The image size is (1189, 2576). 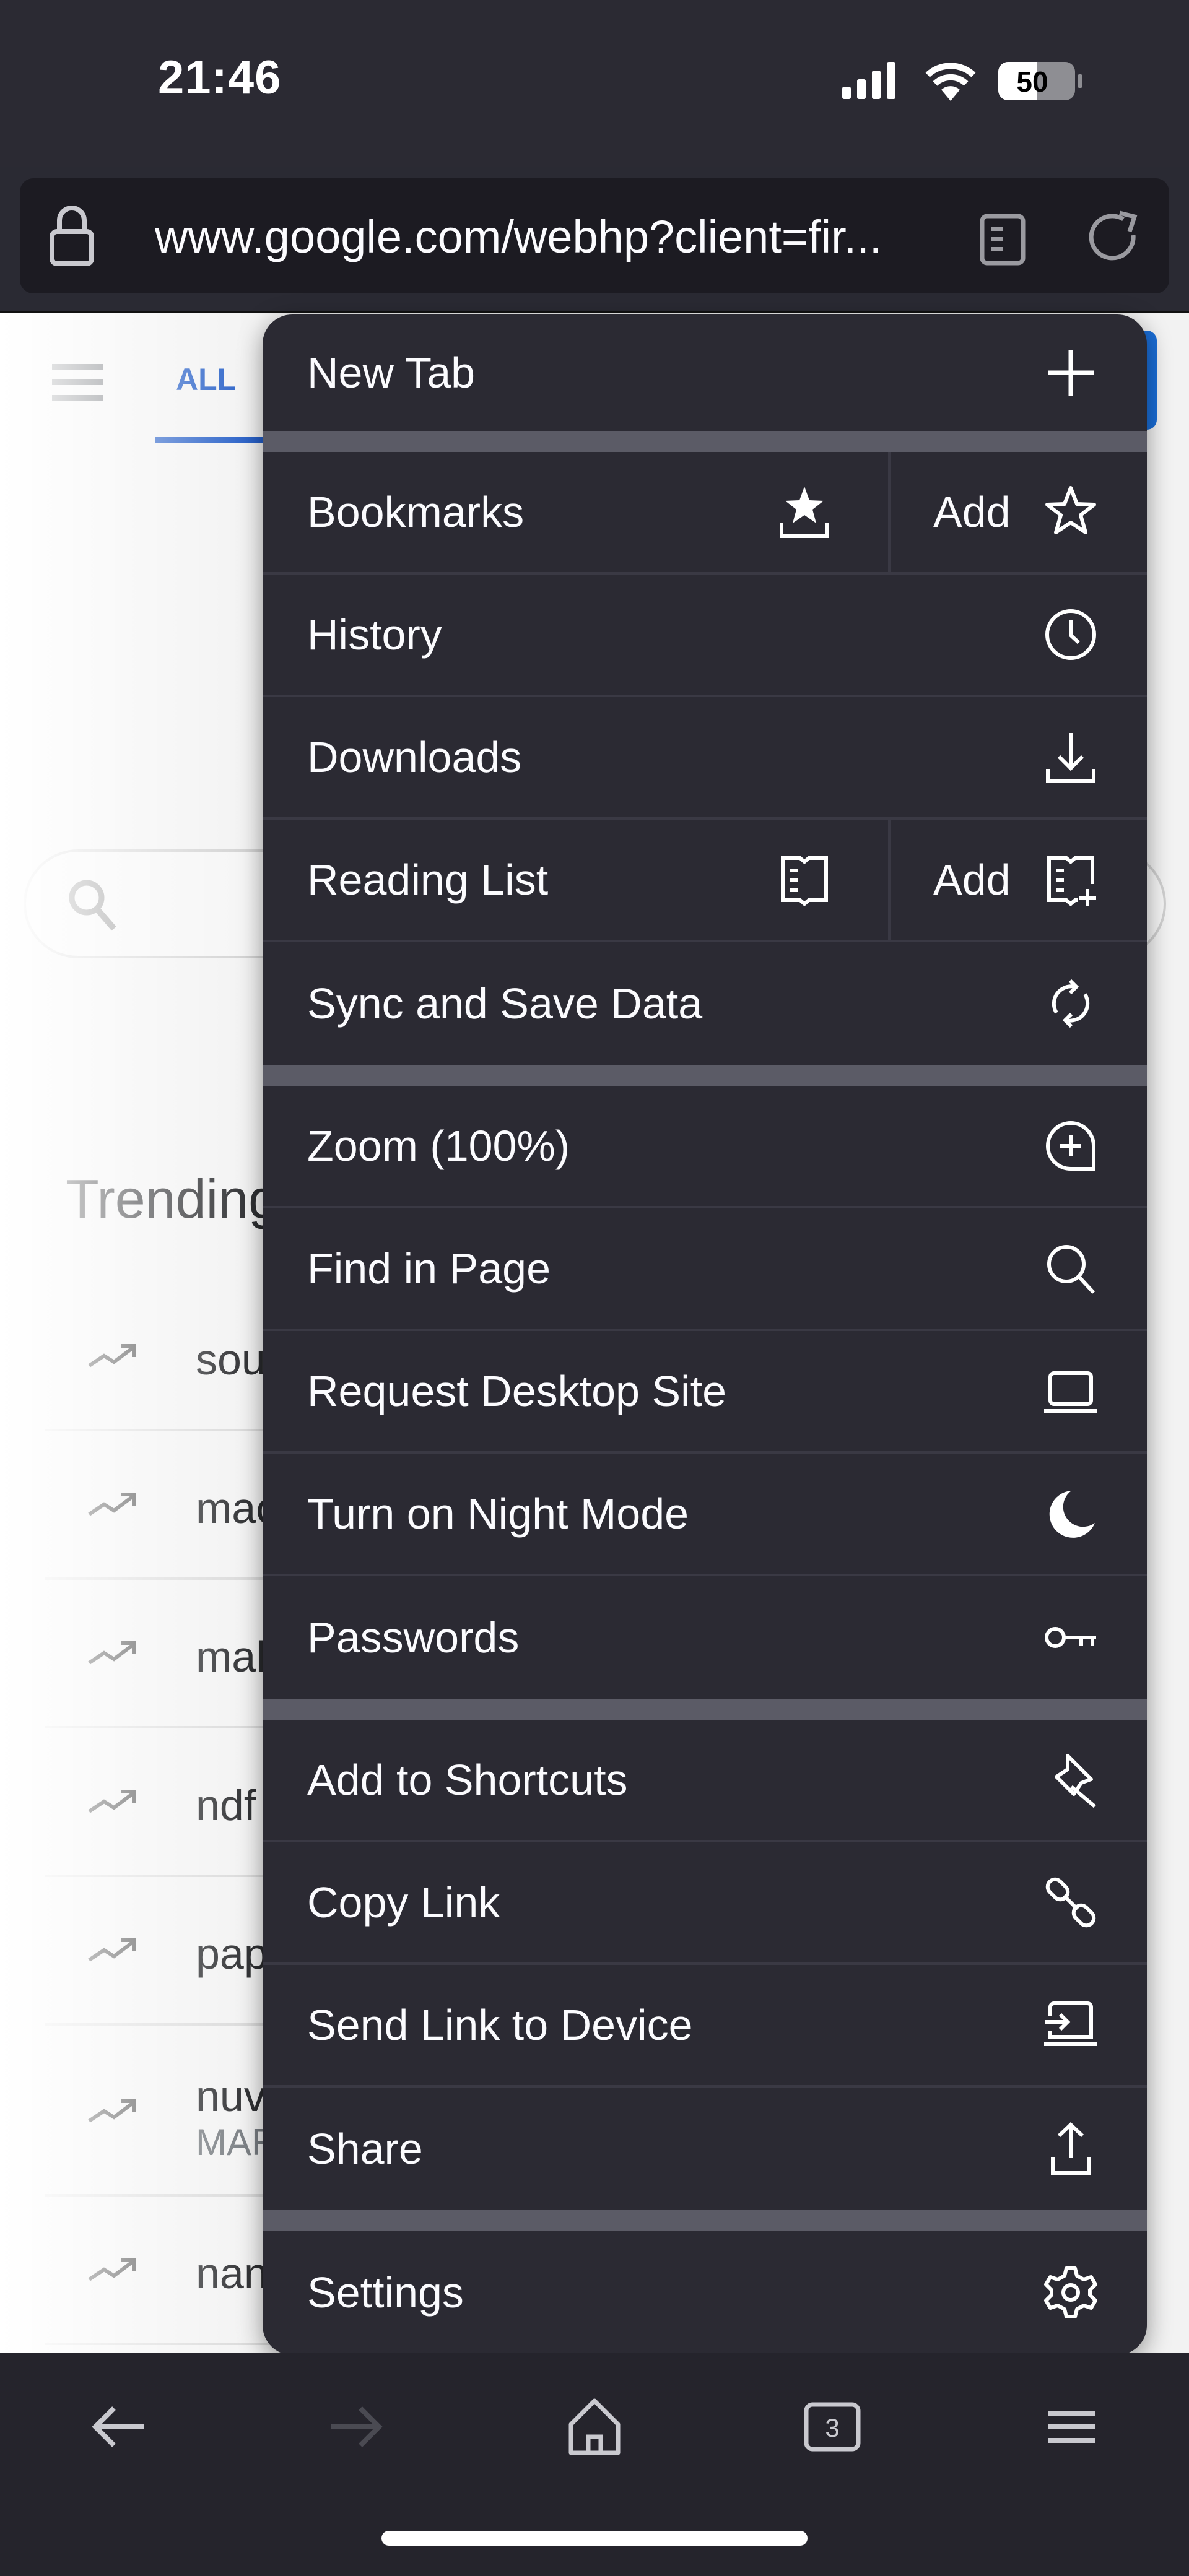 I want to click on key-icon, so click(x=1071, y=1637).